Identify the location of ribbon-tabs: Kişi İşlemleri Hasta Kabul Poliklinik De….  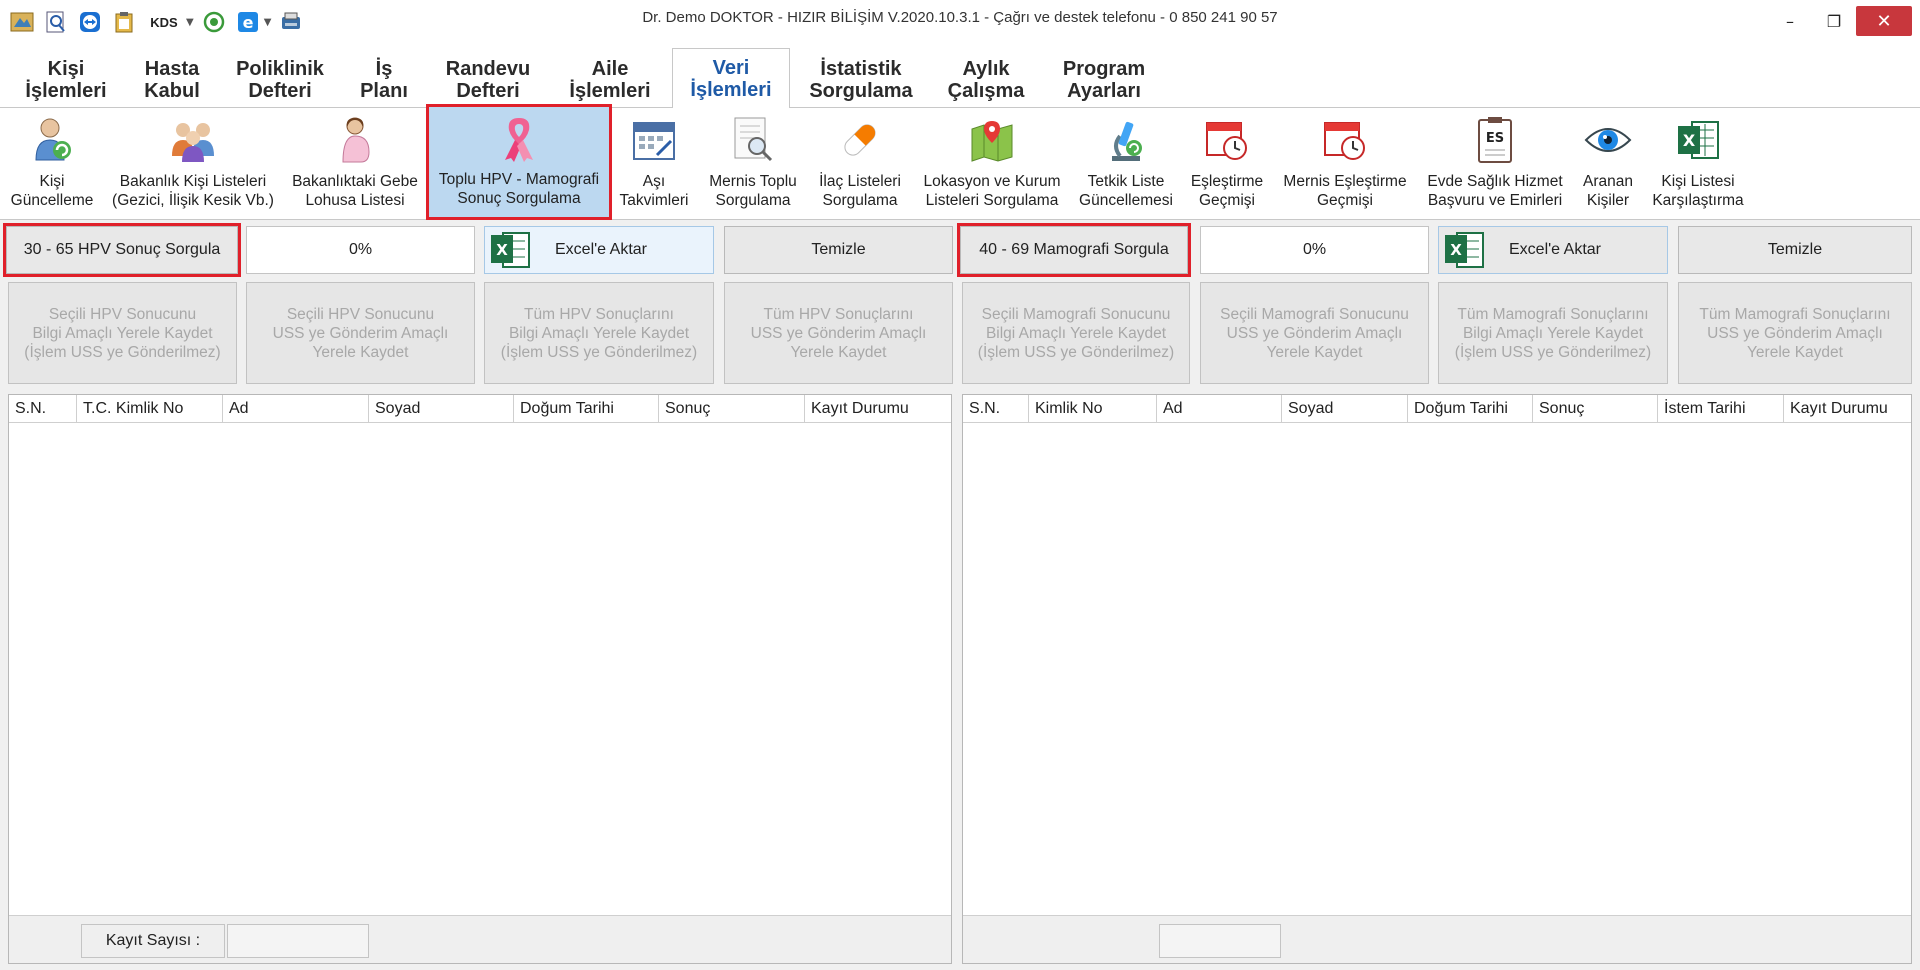
(960, 76).